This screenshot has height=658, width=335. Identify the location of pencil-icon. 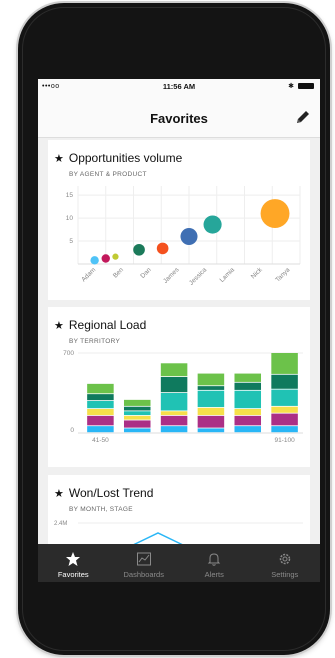
(303, 117).